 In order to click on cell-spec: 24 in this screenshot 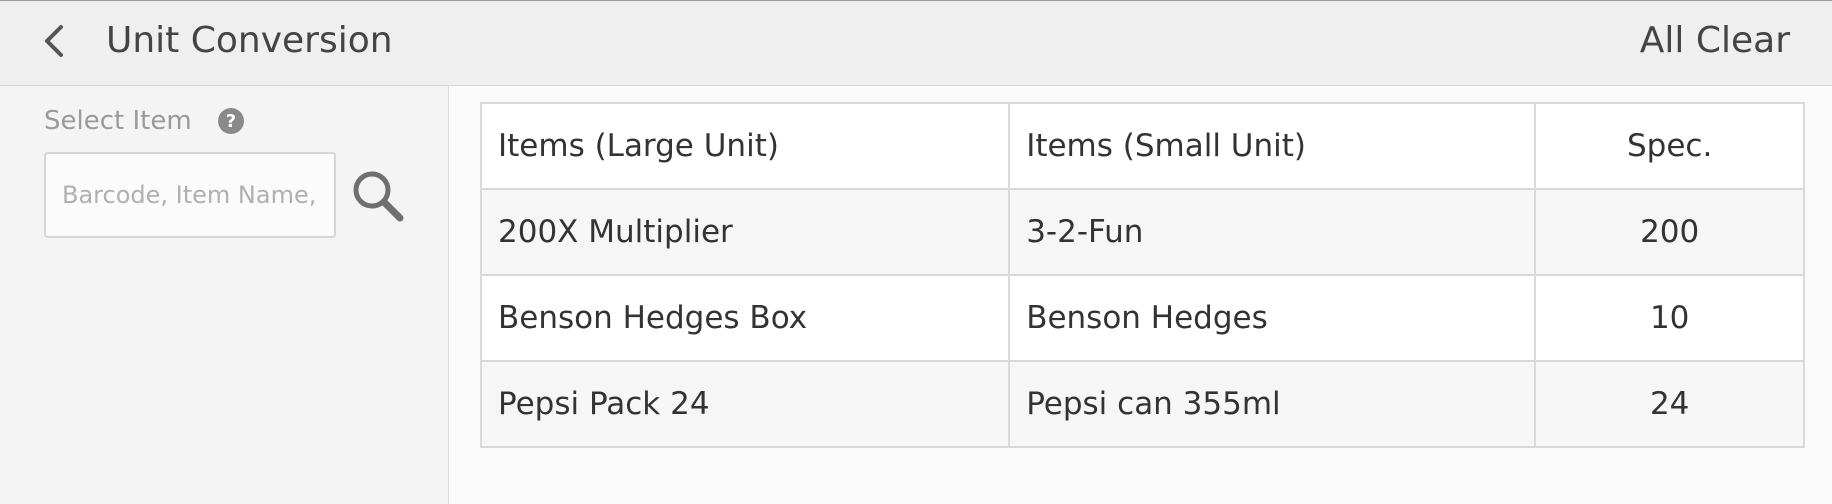, I will do `click(1669, 404)`.